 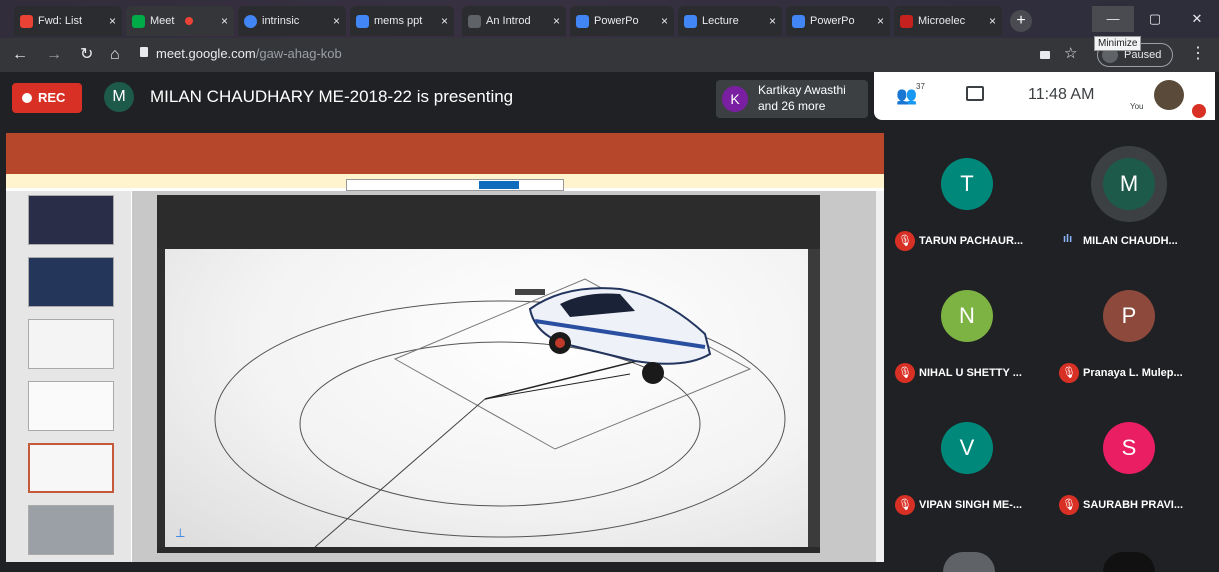 I want to click on tab-label: mems ppt, so click(x=398, y=21).